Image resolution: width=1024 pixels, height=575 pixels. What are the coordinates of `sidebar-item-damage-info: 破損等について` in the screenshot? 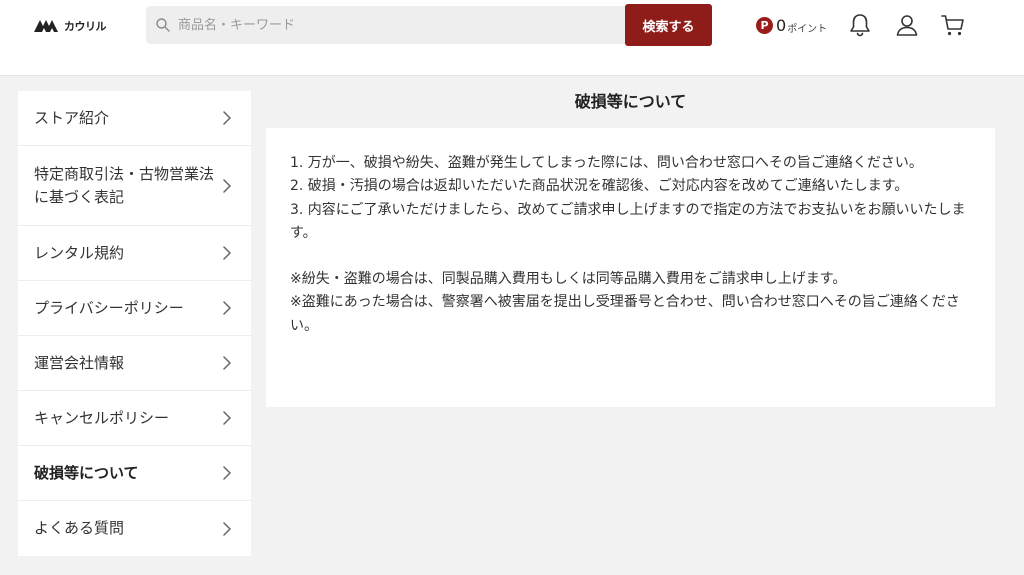 It's located at (134, 473).